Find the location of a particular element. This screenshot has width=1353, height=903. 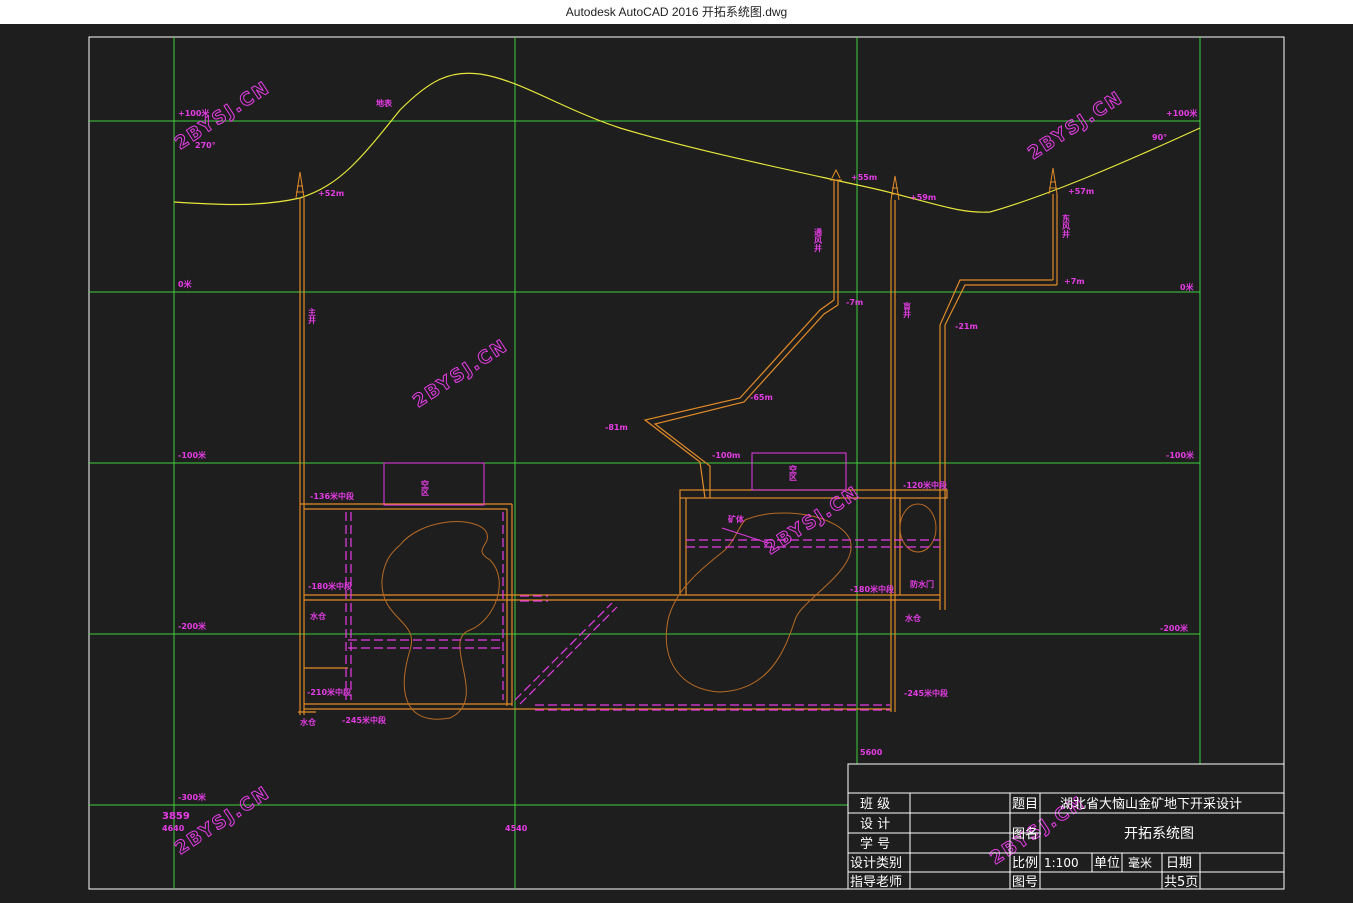

svg-text: 3859 is located at coordinates (176, 816).